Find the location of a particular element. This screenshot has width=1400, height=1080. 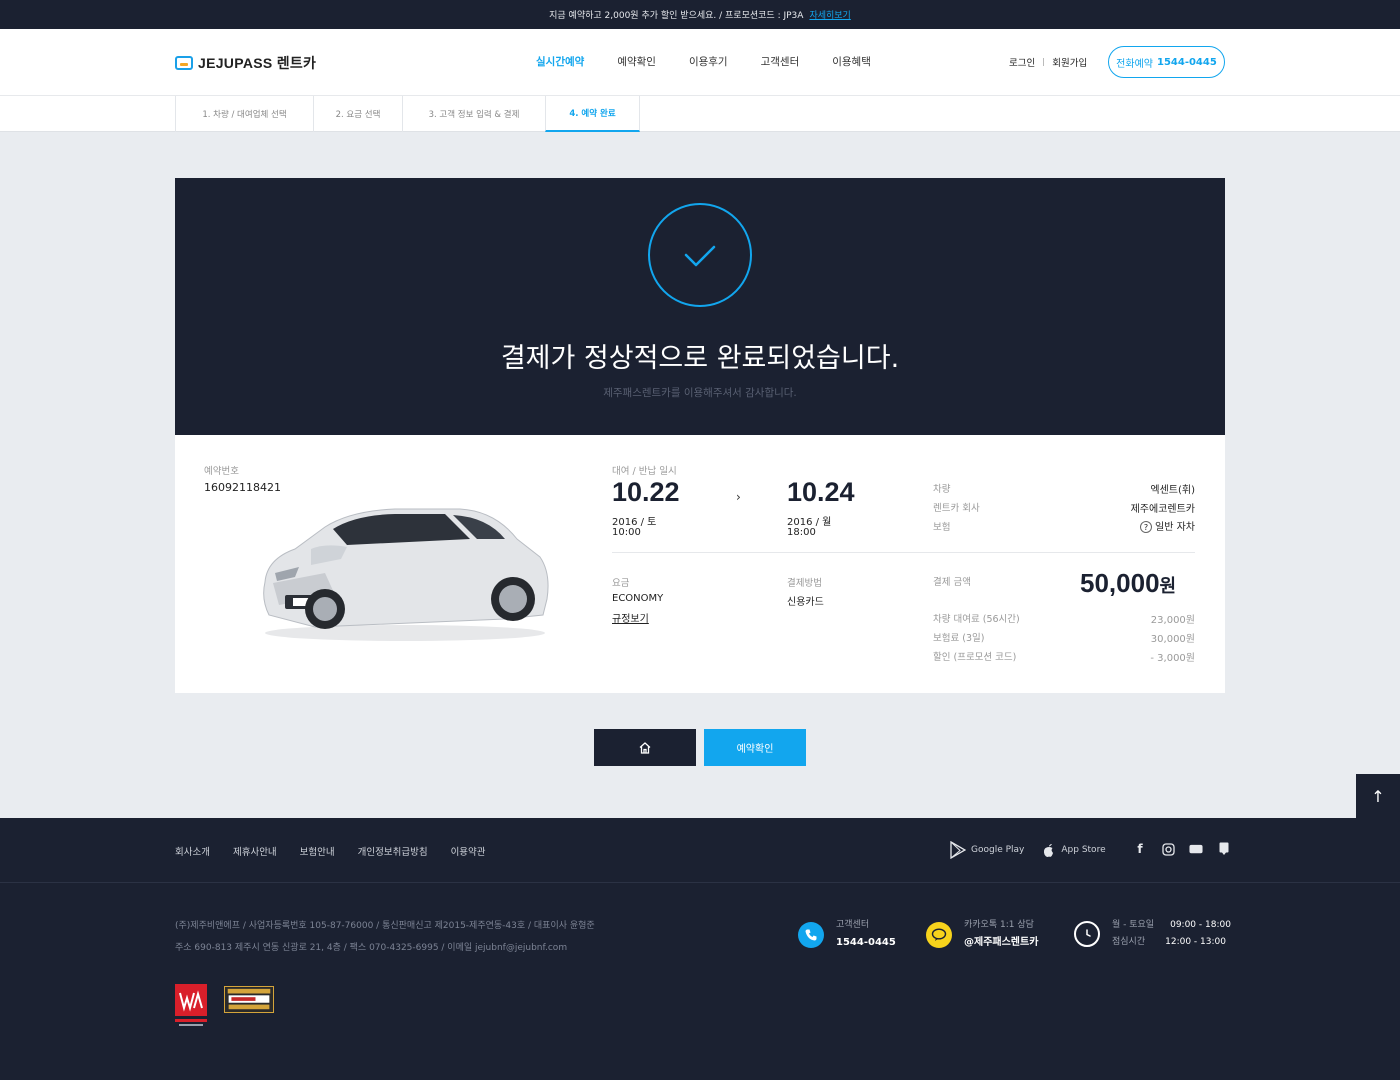

cs-number: 1544-0445 is located at coordinates (866, 942).